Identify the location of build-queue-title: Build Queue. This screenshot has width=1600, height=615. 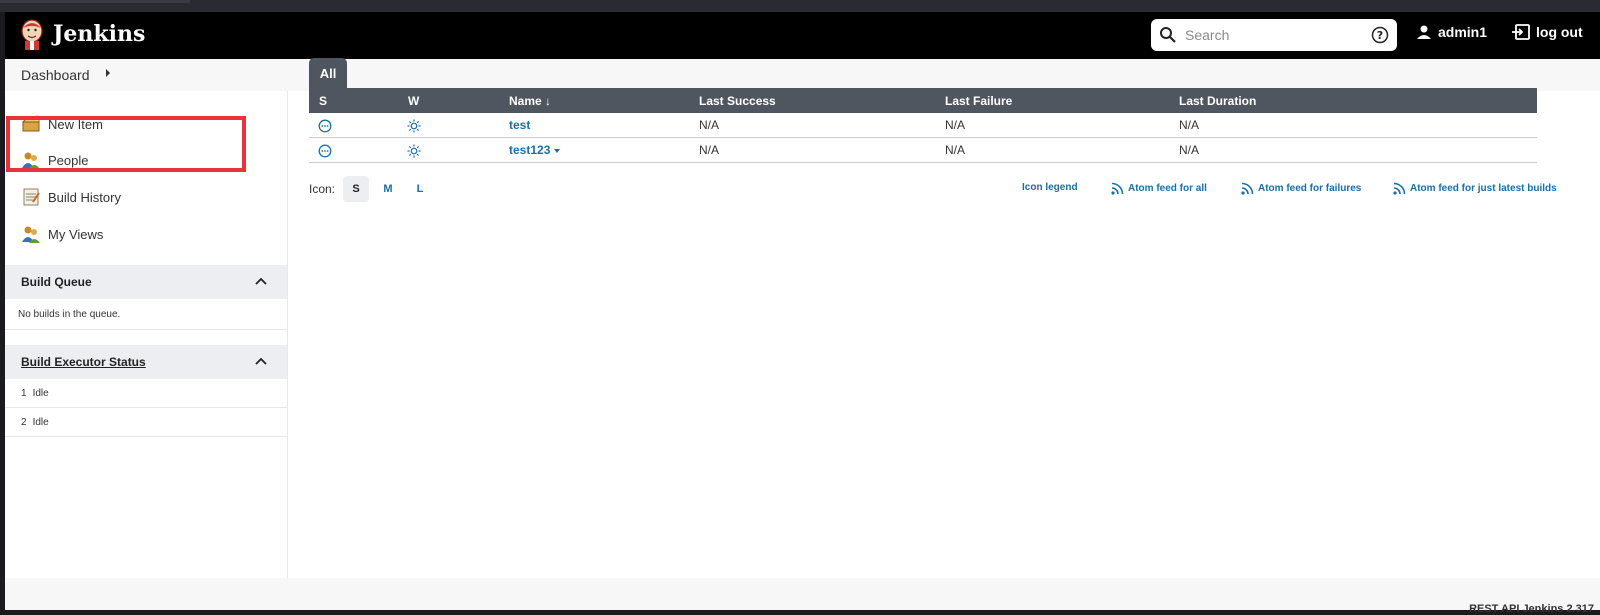
(56, 282).